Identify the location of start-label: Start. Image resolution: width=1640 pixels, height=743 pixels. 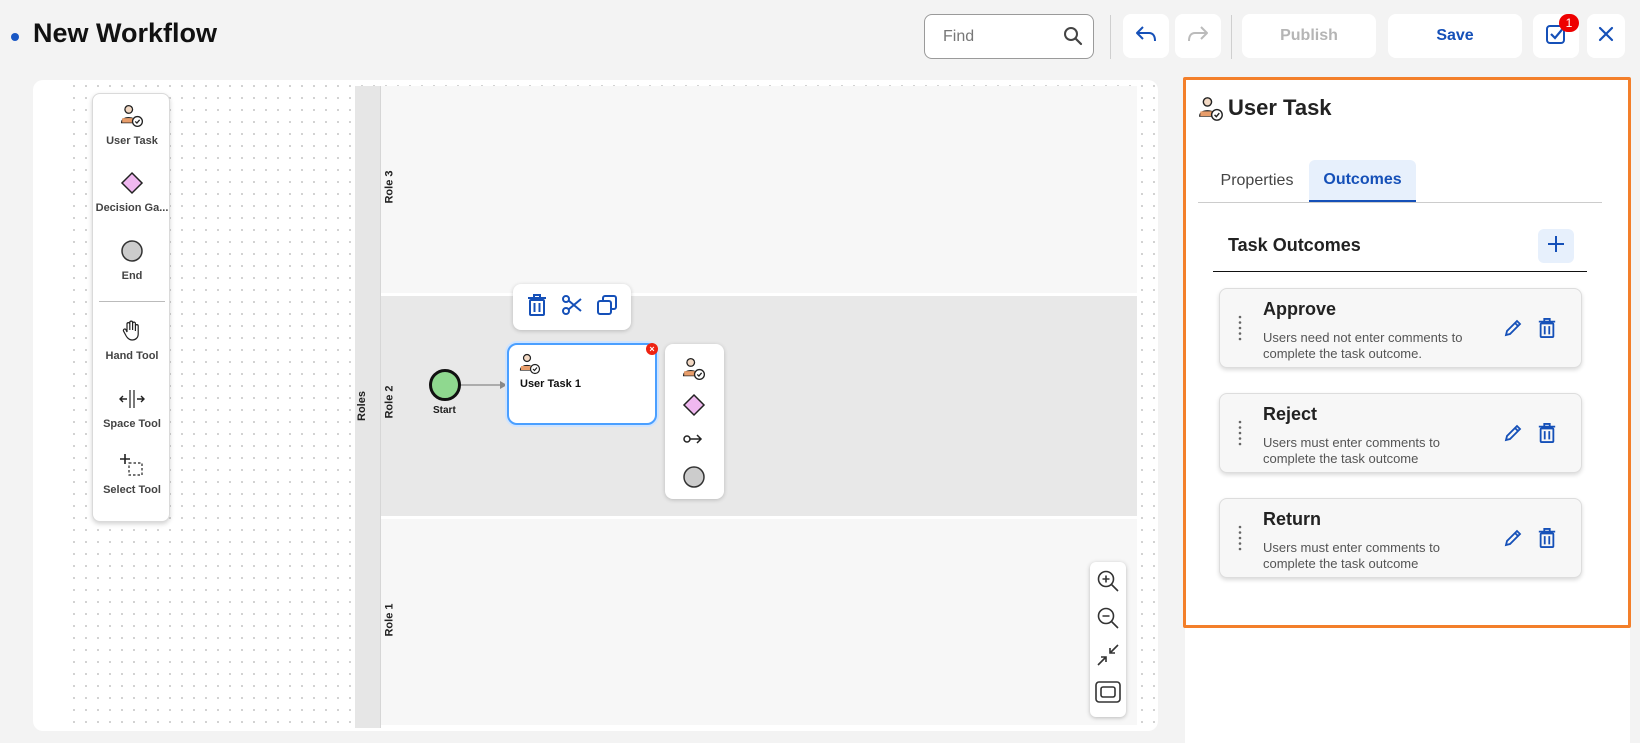
(444, 410).